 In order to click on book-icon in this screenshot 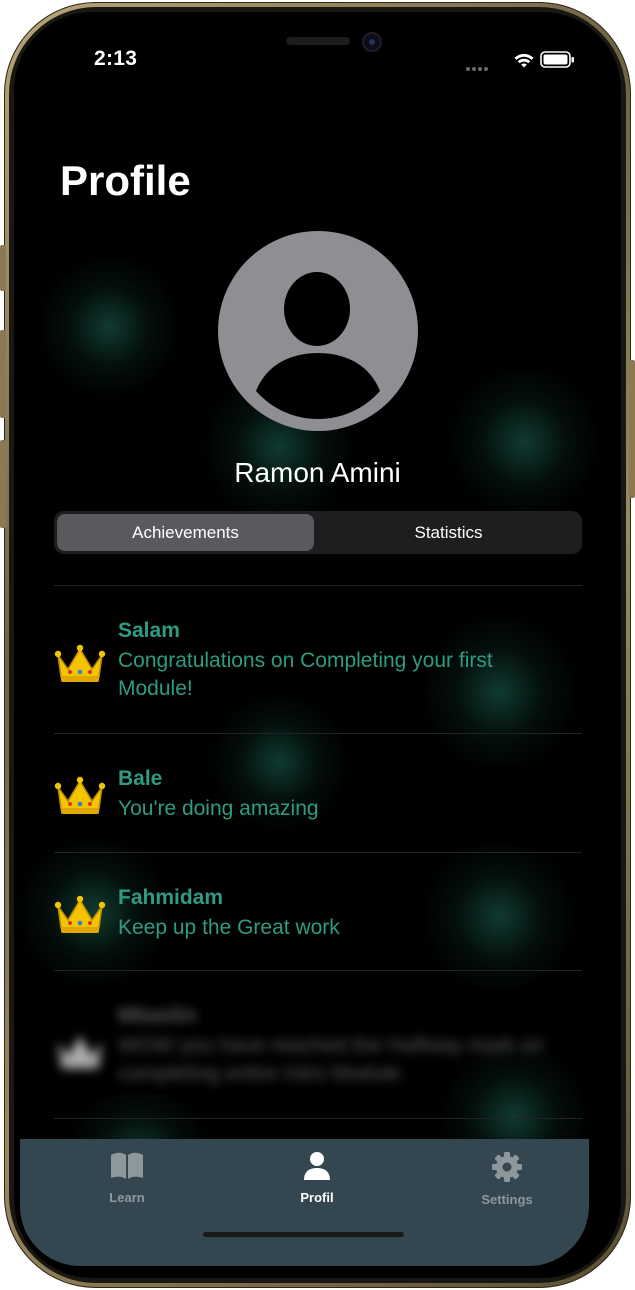, I will do `click(127, 1165)`.